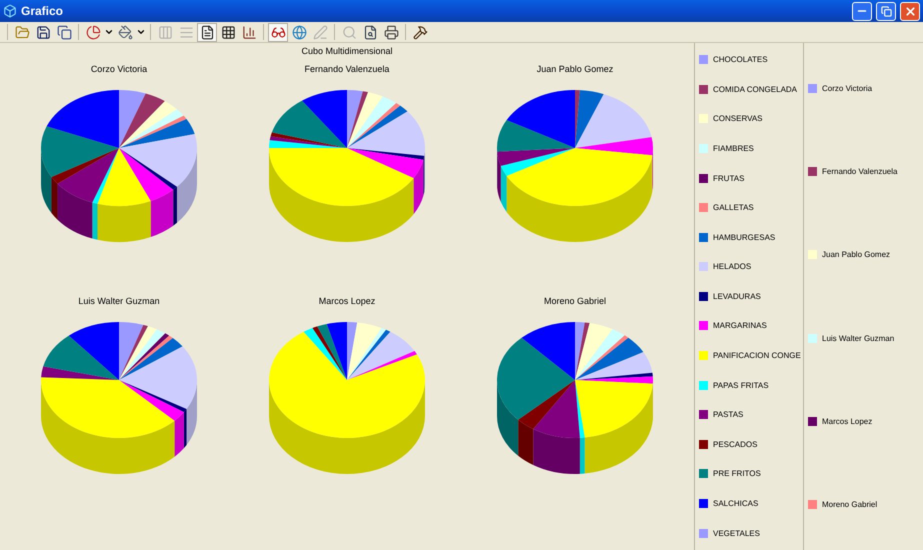 The image size is (923, 550). I want to click on legend-label: PAPAS FRITAS, so click(741, 385).